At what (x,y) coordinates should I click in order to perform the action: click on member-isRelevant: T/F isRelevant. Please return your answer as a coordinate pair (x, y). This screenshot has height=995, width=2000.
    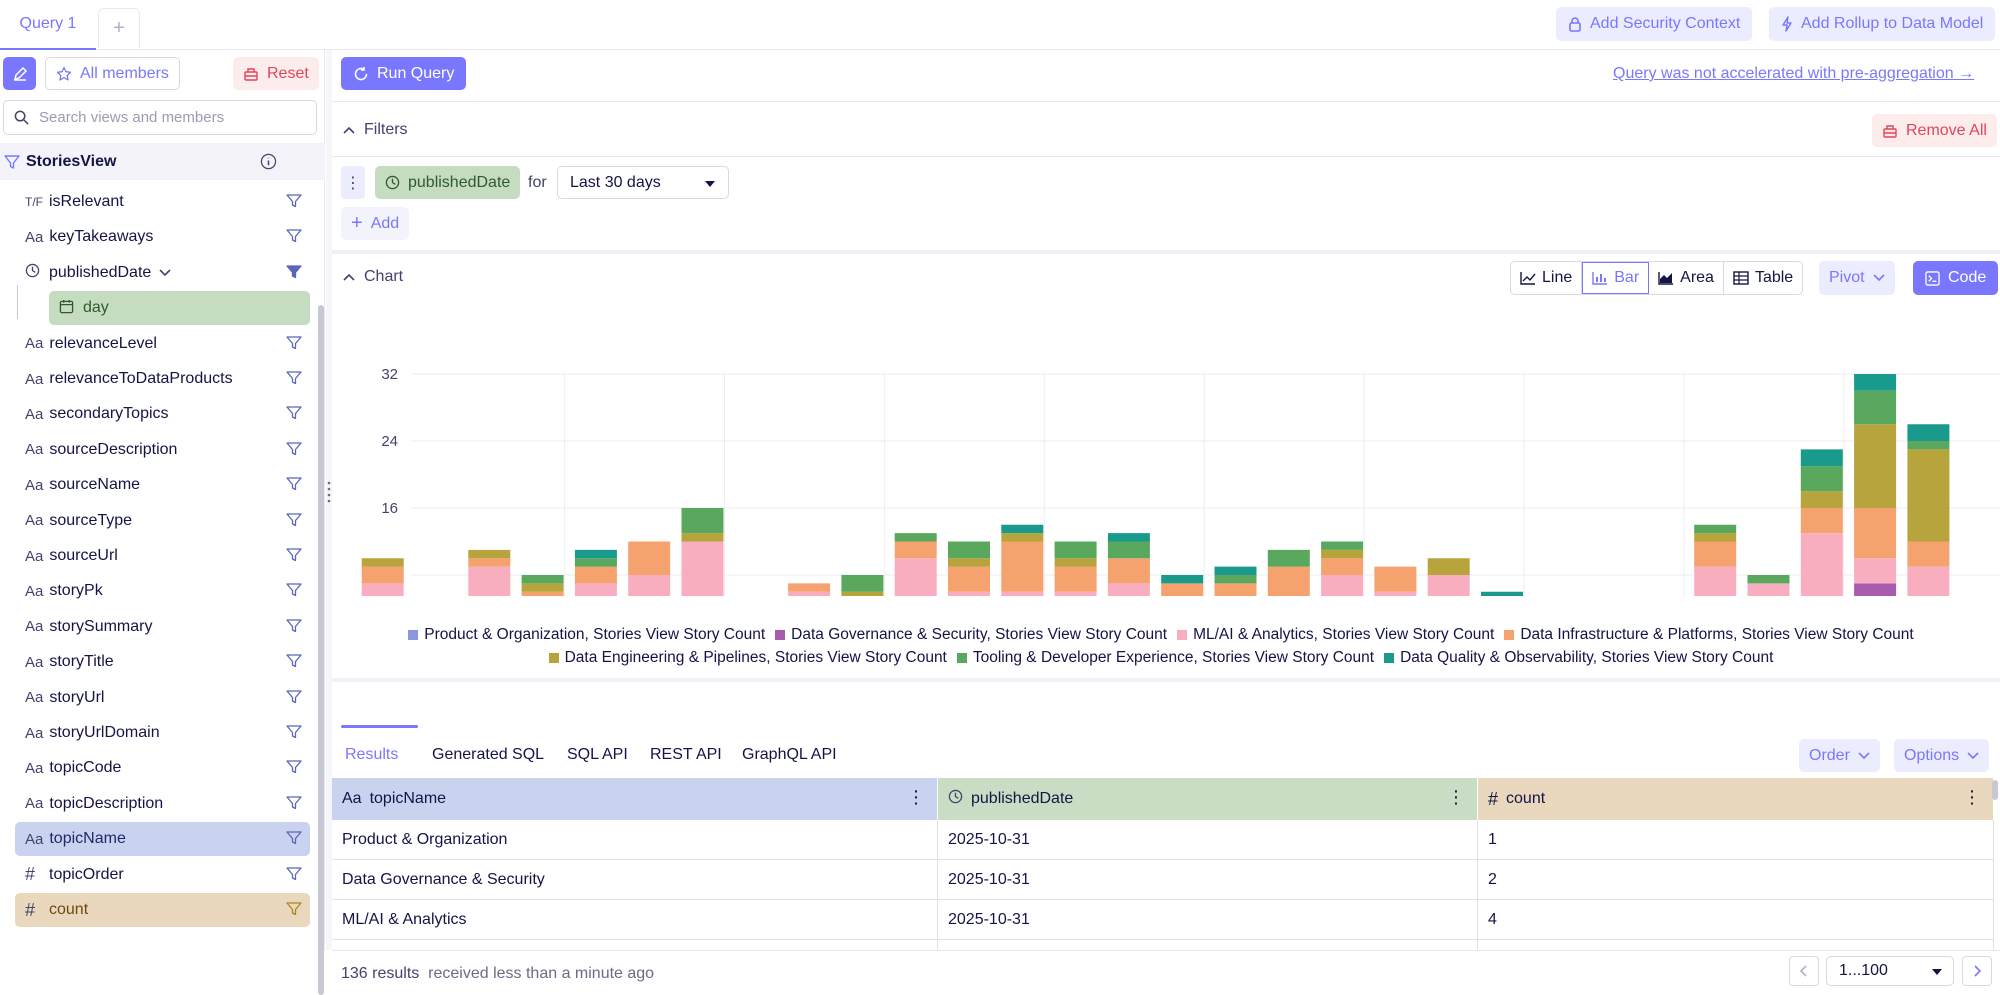
    Looking at the image, I should click on (162, 202).